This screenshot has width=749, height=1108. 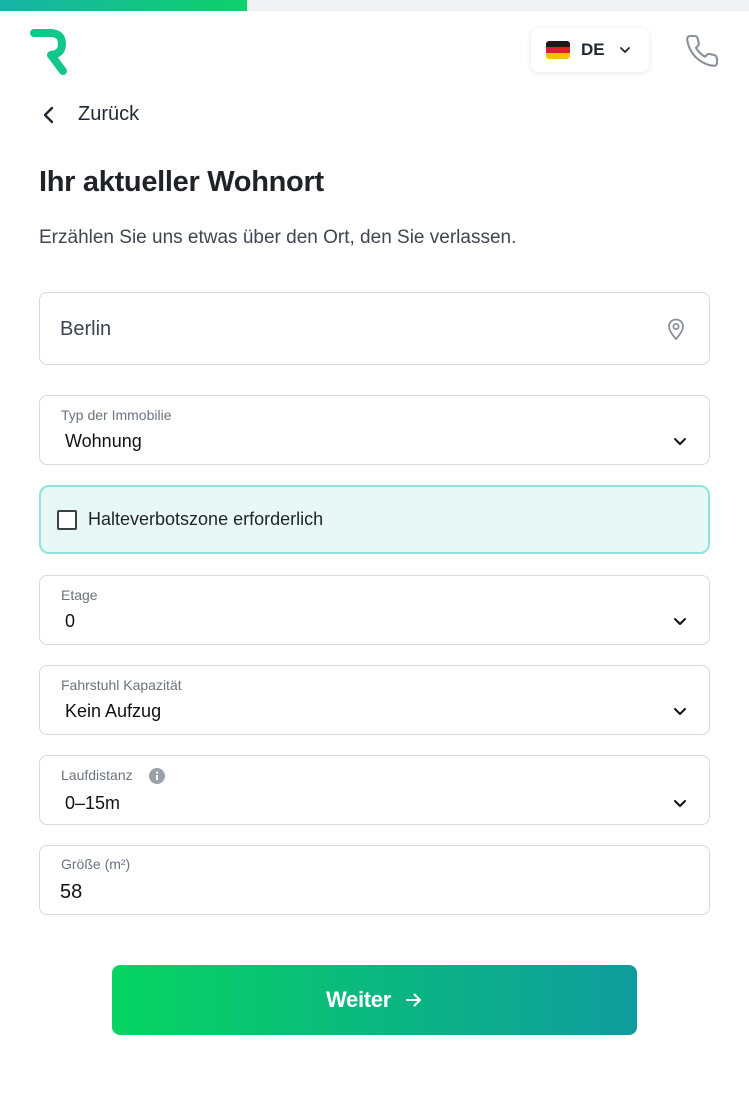 I want to click on walking-distance-label: Laufdistanz, so click(x=97, y=775).